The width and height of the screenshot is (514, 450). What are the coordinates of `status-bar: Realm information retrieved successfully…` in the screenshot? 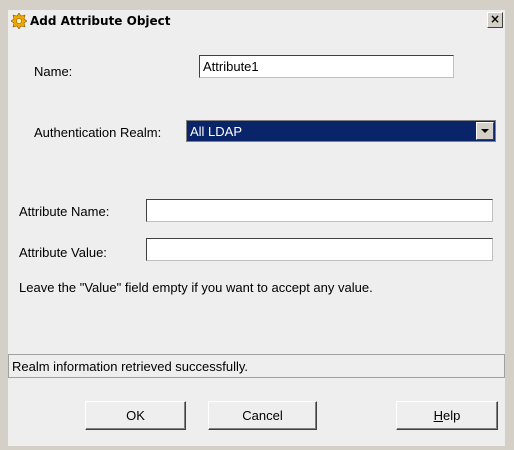 It's located at (256, 366).